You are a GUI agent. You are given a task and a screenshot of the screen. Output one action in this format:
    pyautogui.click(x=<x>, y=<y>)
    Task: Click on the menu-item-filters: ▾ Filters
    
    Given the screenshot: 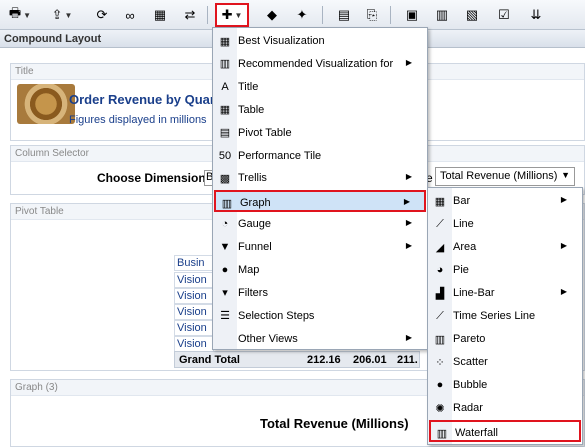 What is the action you would take?
    pyautogui.click(x=320, y=293)
    